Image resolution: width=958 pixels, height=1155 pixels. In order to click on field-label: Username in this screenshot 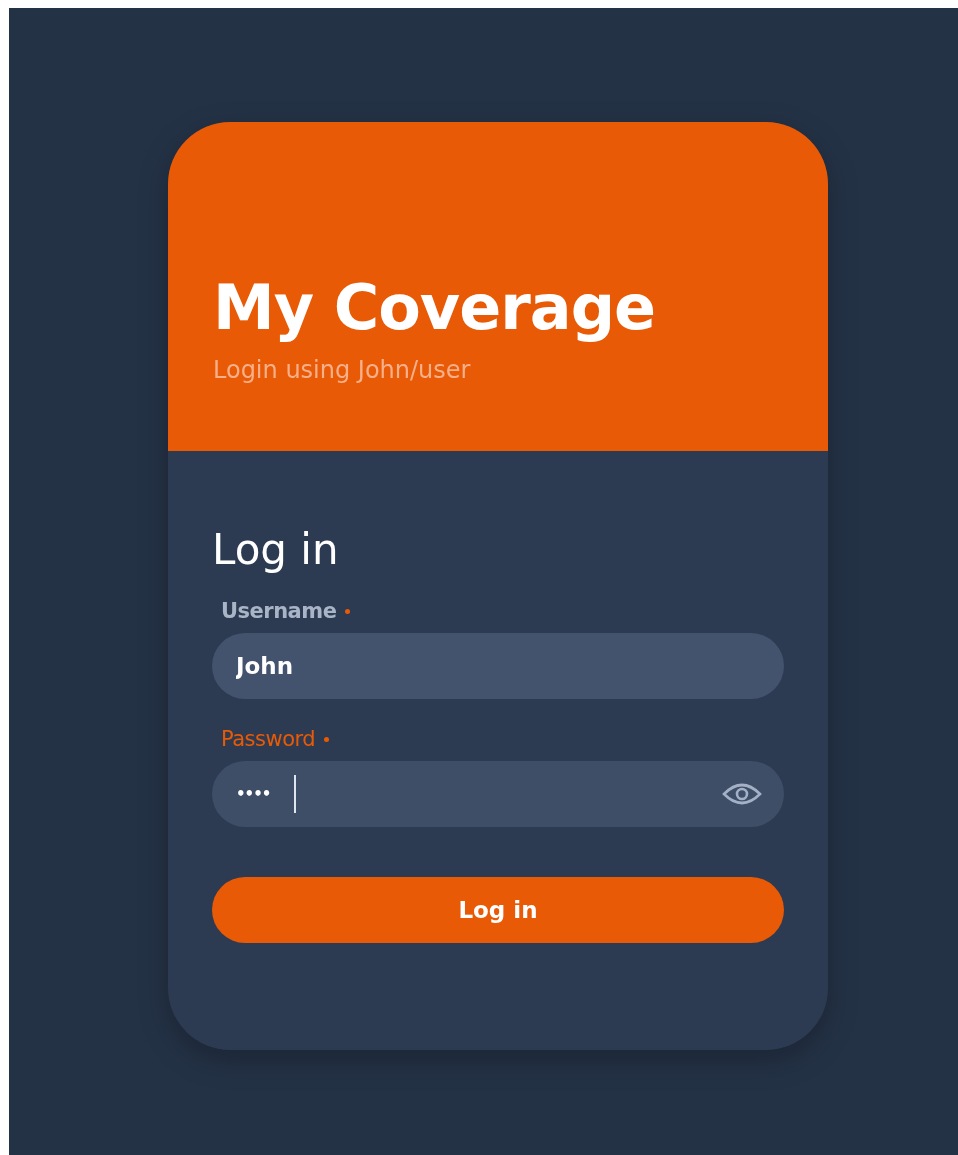, I will do `click(279, 611)`.